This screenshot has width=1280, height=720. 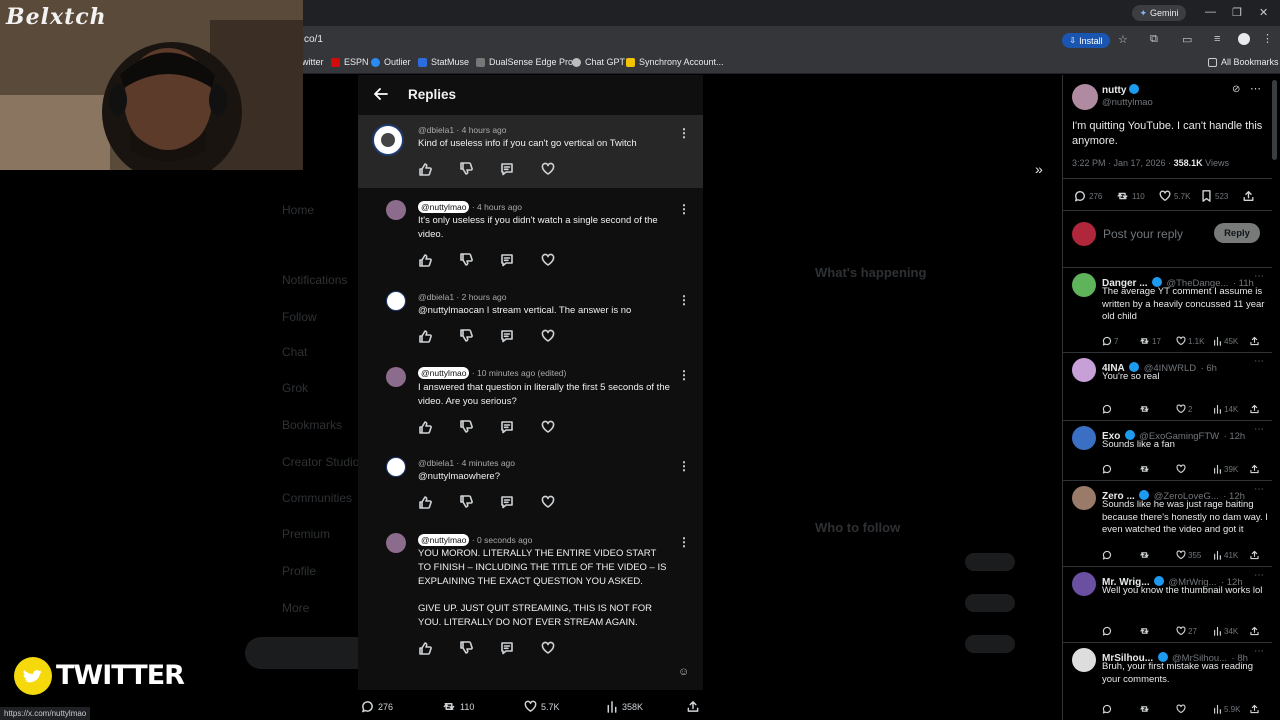 I want to click on reply-like-button: 27, so click(x=1194, y=631).